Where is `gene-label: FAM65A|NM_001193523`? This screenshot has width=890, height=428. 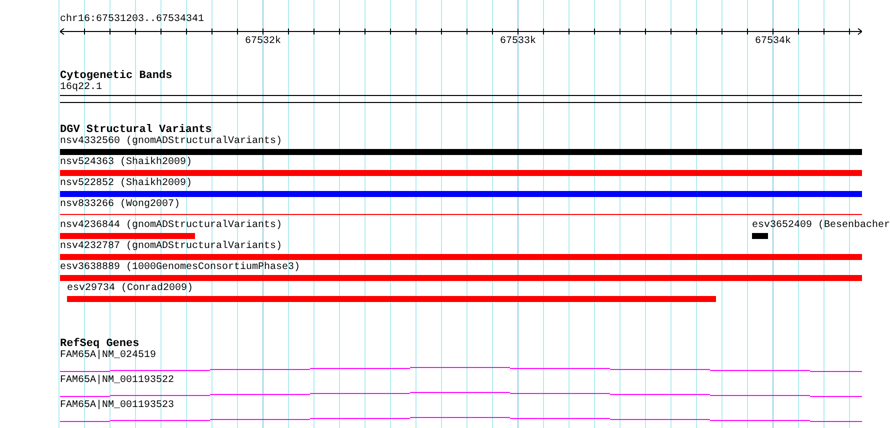 gene-label: FAM65A|NM_001193523 is located at coordinates (117, 406).